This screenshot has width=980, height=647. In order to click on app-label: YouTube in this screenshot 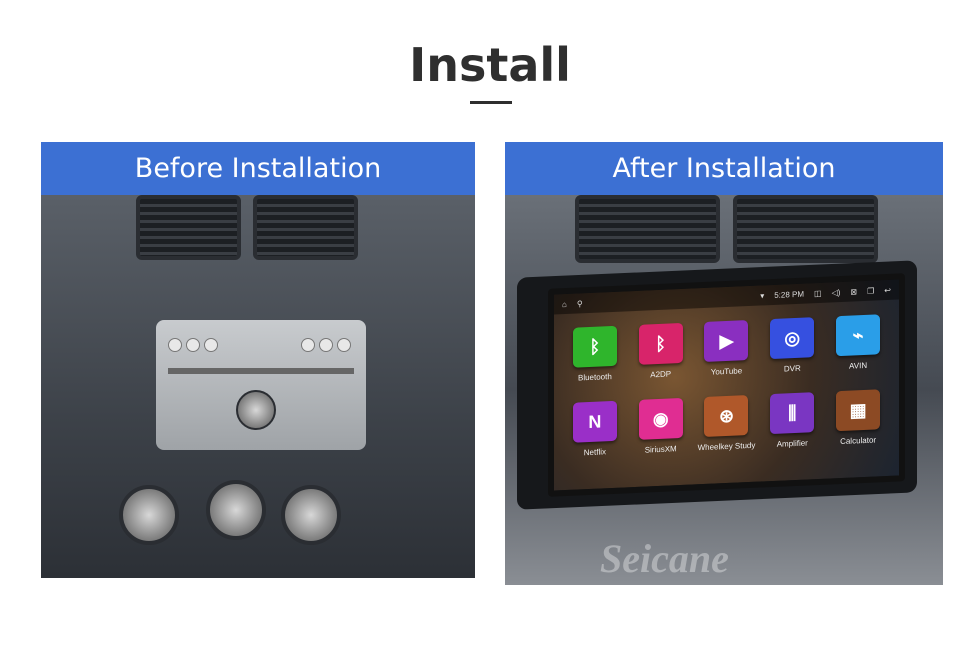, I will do `click(726, 371)`.